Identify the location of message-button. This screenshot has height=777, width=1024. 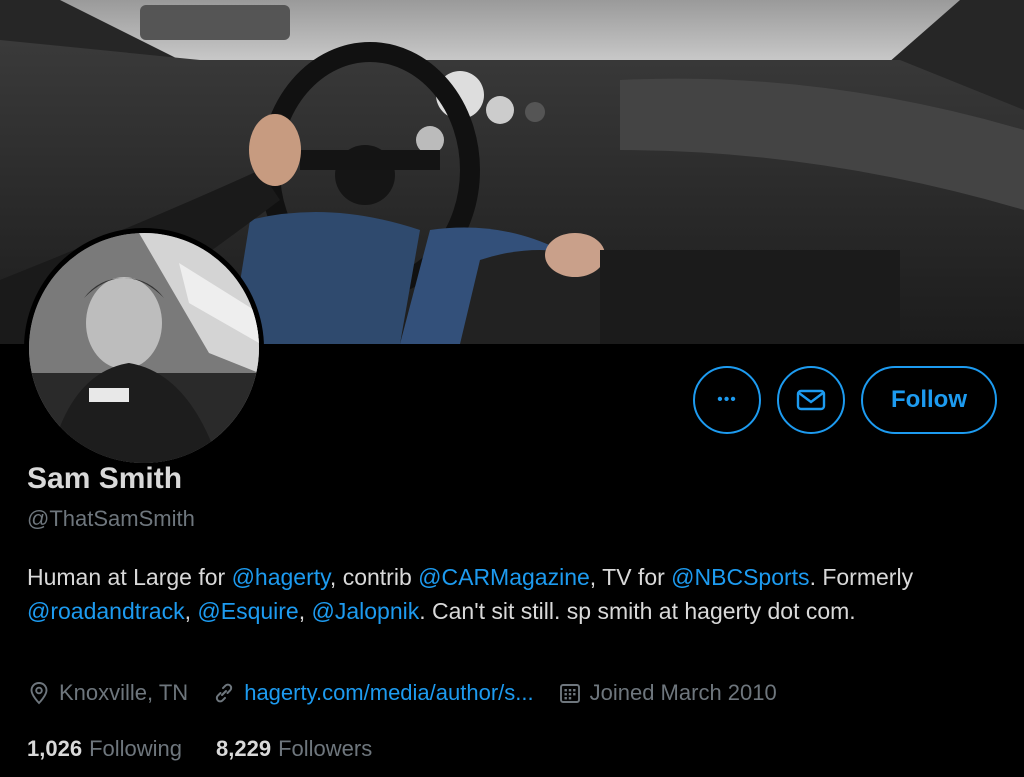
(811, 400).